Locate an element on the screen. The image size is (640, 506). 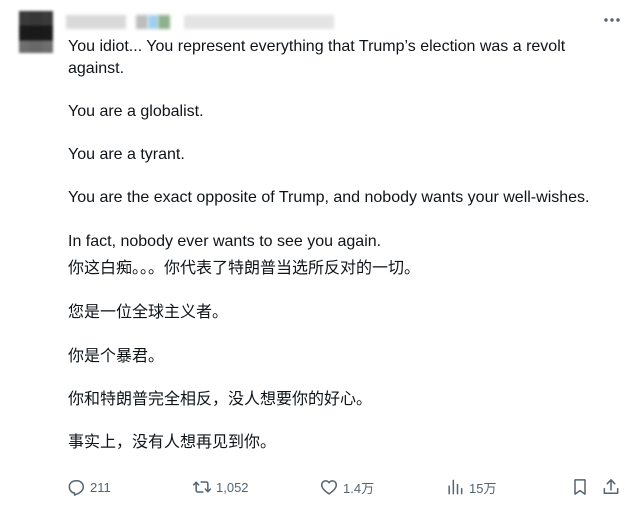
post-text-zh-5: 事实上，没有人想再见到你。 is located at coordinates (172, 442).